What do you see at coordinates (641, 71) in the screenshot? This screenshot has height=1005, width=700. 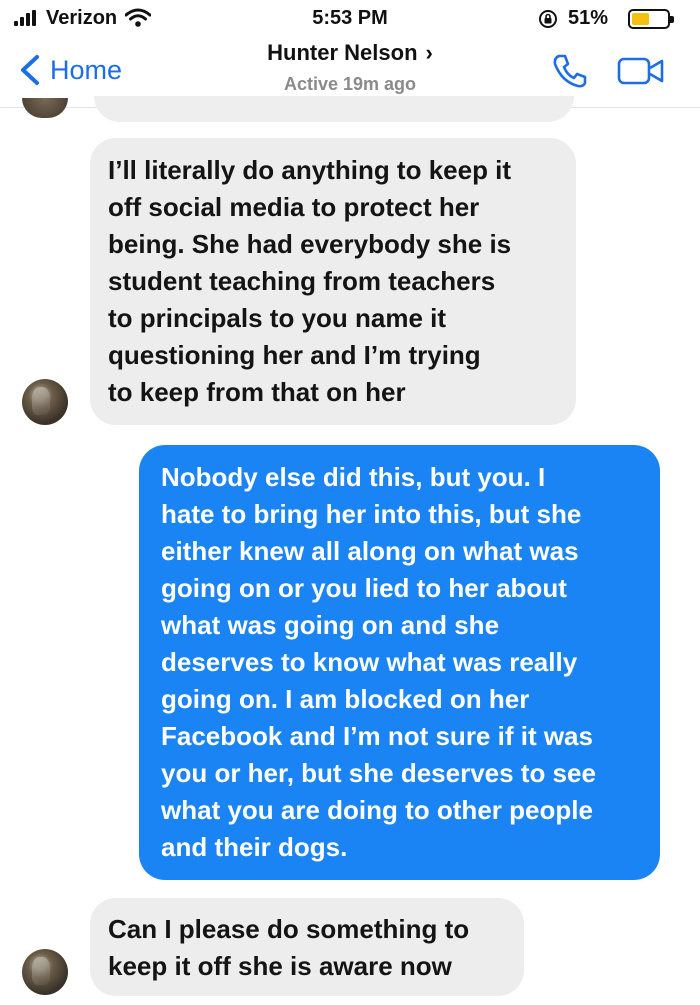 I see `video-camera-icon` at bounding box center [641, 71].